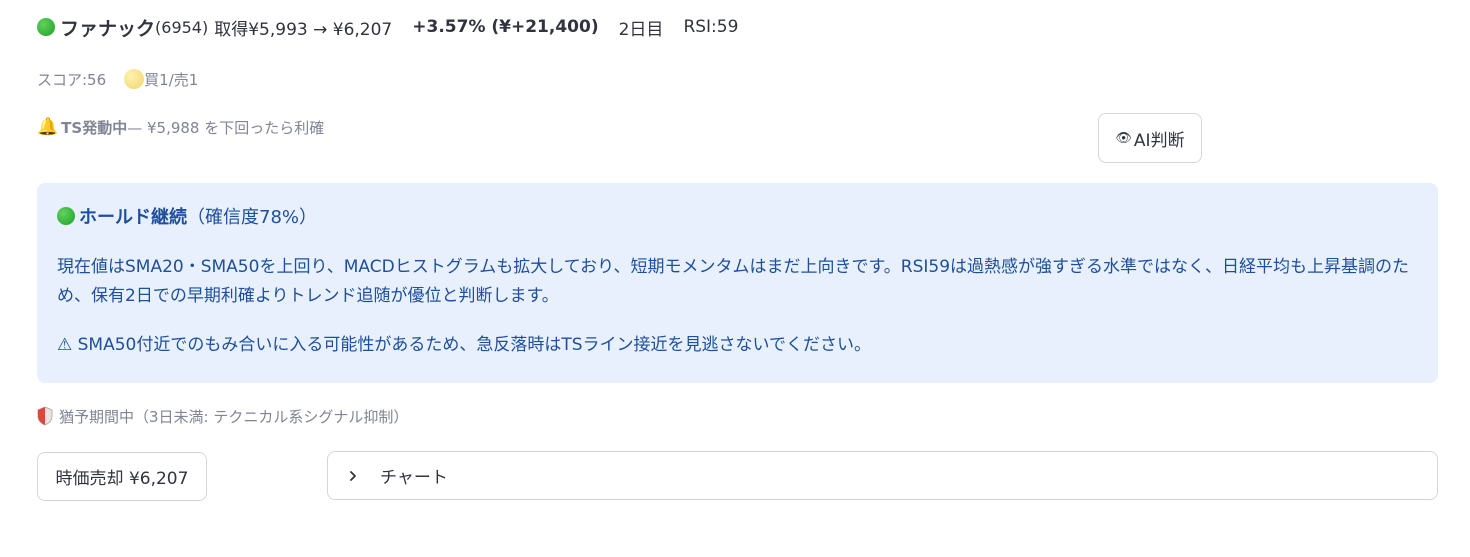 Image resolution: width=1470 pixels, height=557 pixels. Describe the element at coordinates (72, 79) in the screenshot. I see `score-label: スコア:56` at that location.